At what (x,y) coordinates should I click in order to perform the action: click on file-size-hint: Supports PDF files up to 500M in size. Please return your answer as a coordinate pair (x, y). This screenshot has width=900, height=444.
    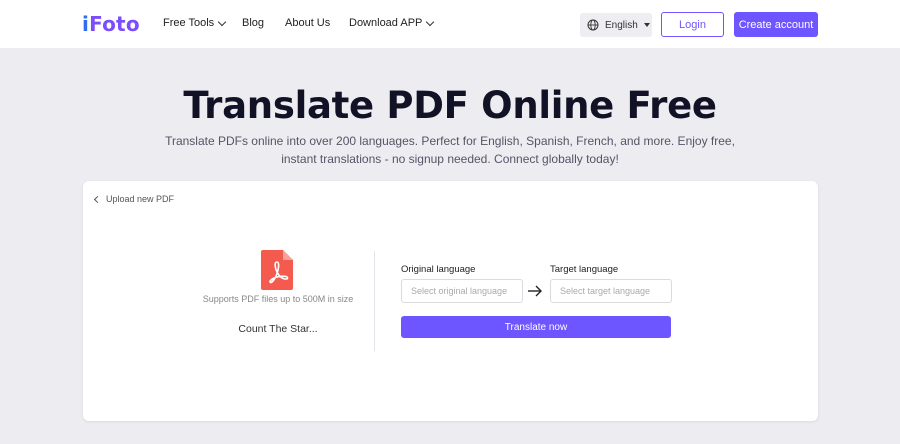
    Looking at the image, I should click on (278, 299).